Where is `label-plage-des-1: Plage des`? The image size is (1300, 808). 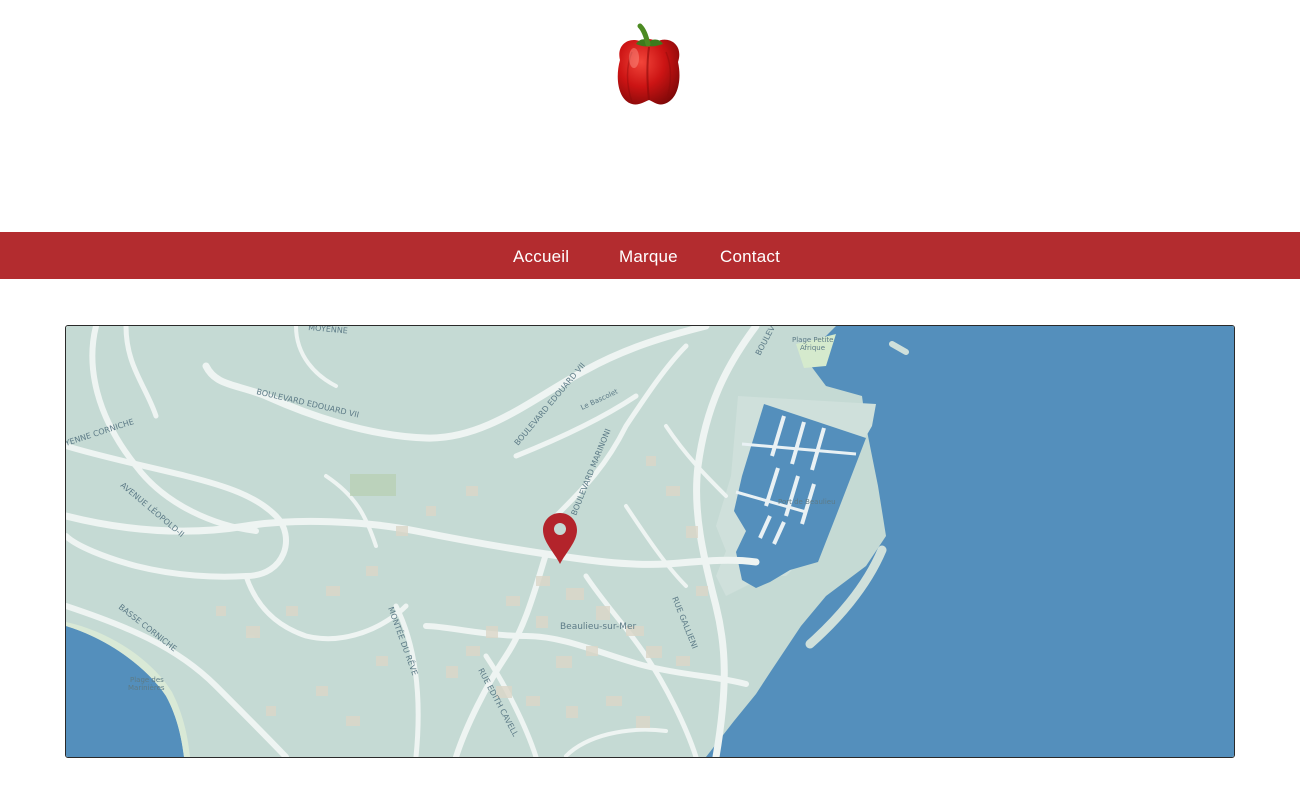 label-plage-des-1: Plage des is located at coordinates (147, 680).